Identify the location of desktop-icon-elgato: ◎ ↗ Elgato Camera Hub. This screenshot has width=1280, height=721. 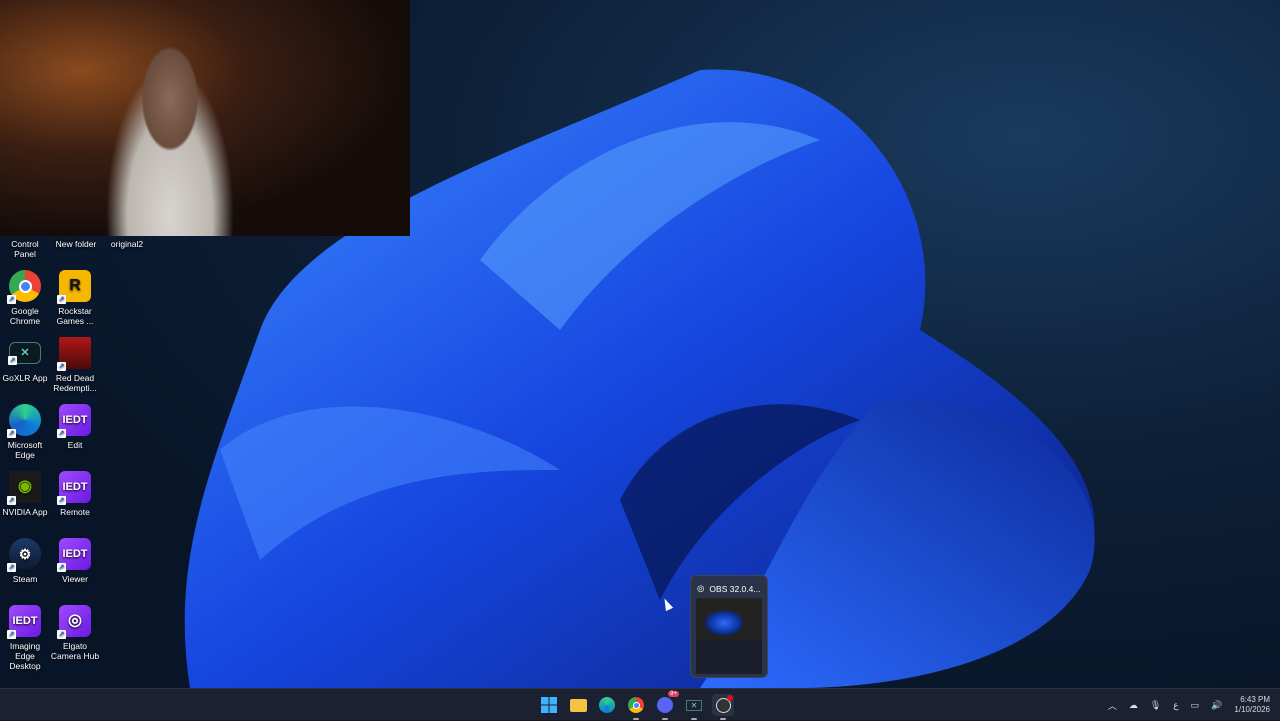
(75, 638).